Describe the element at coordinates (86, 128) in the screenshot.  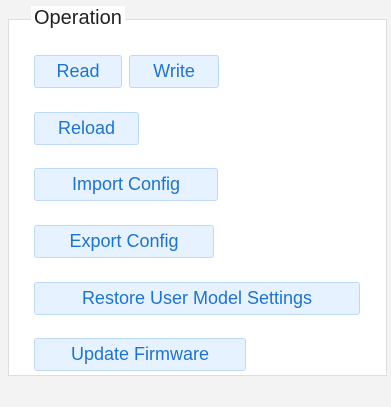
I see `reload-button: Reload` at that location.